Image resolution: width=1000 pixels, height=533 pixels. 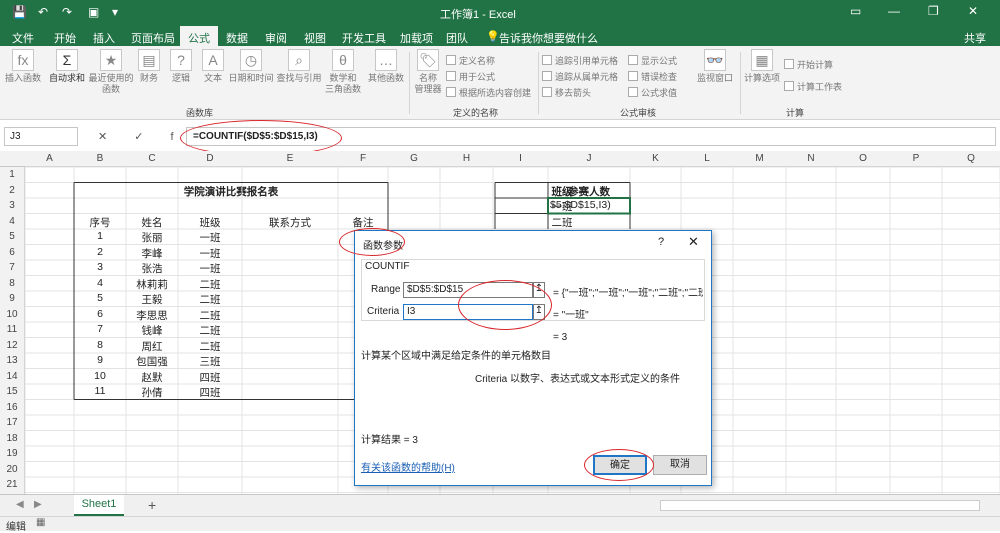 I want to click on row-header-11: 11, so click(x=12, y=329).